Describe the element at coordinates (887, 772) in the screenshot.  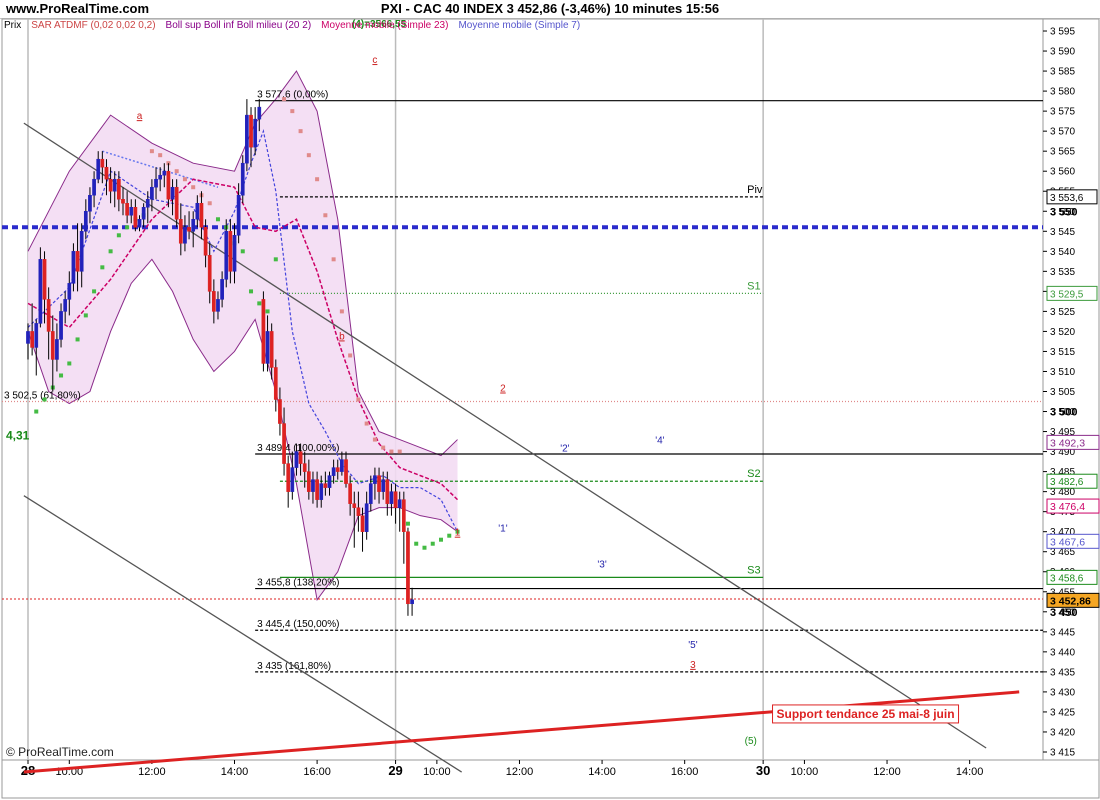
I see `x-tick-label: 12:00` at that location.